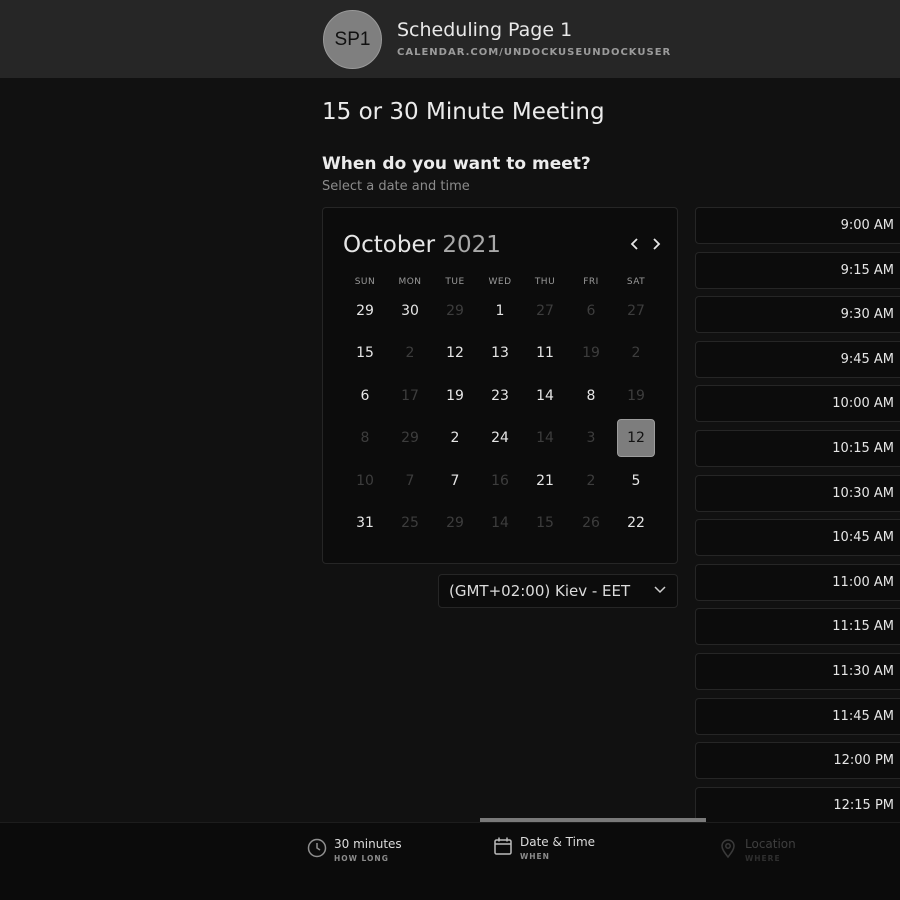 This screenshot has height=900, width=900. What do you see at coordinates (636, 523) in the screenshot?
I see `calendar-day: 22` at bounding box center [636, 523].